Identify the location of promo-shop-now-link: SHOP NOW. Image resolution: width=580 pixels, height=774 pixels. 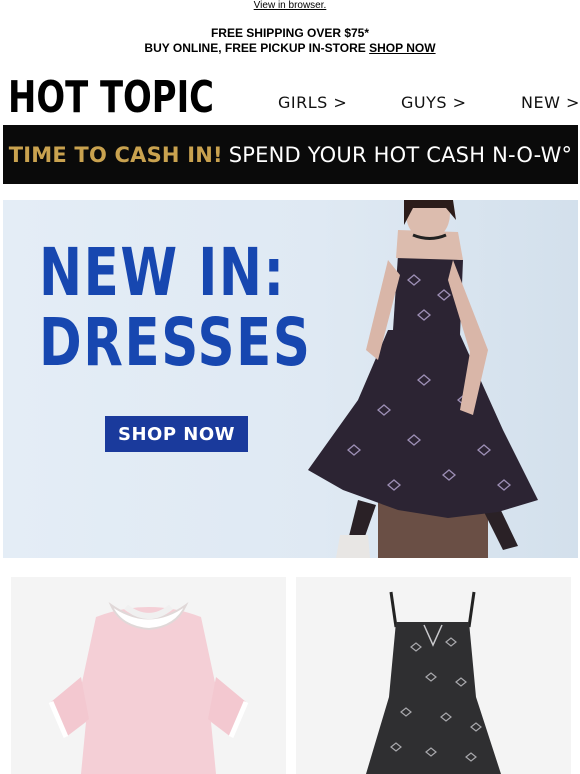
(402, 48).